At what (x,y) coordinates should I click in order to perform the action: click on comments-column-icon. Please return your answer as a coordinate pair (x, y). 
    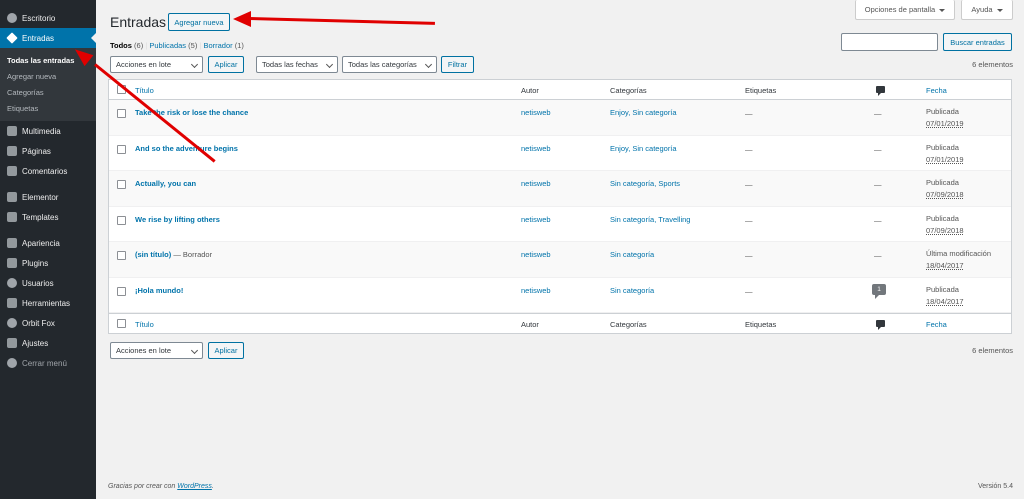
    Looking at the image, I should click on (880, 91).